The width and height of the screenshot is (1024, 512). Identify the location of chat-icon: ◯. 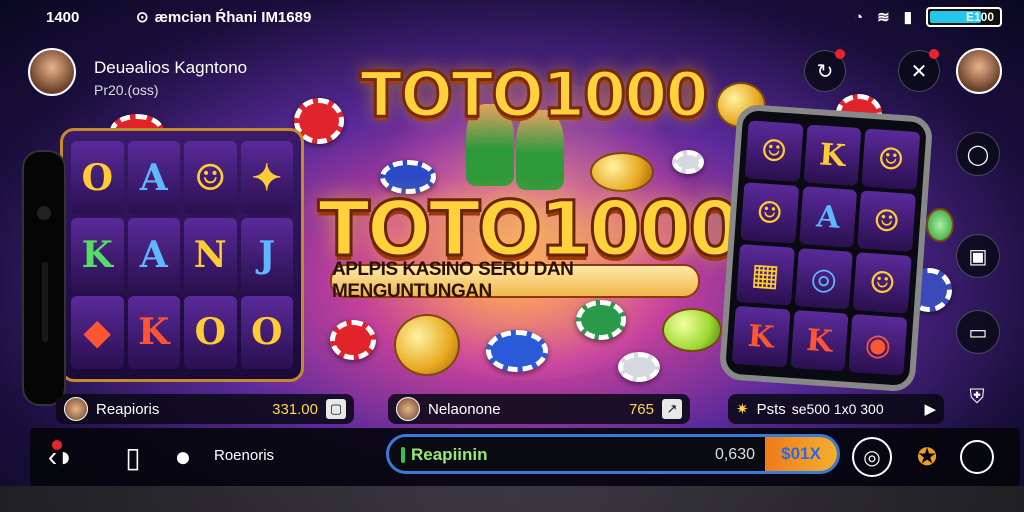
(978, 154).